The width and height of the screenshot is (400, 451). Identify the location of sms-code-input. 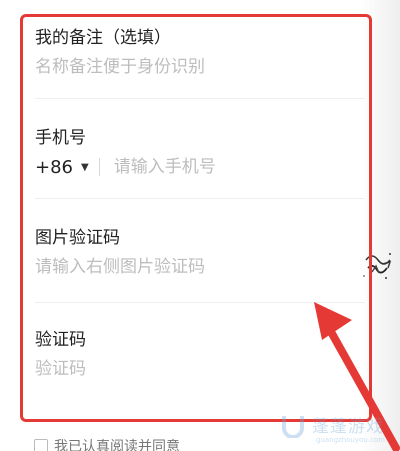
(185, 369).